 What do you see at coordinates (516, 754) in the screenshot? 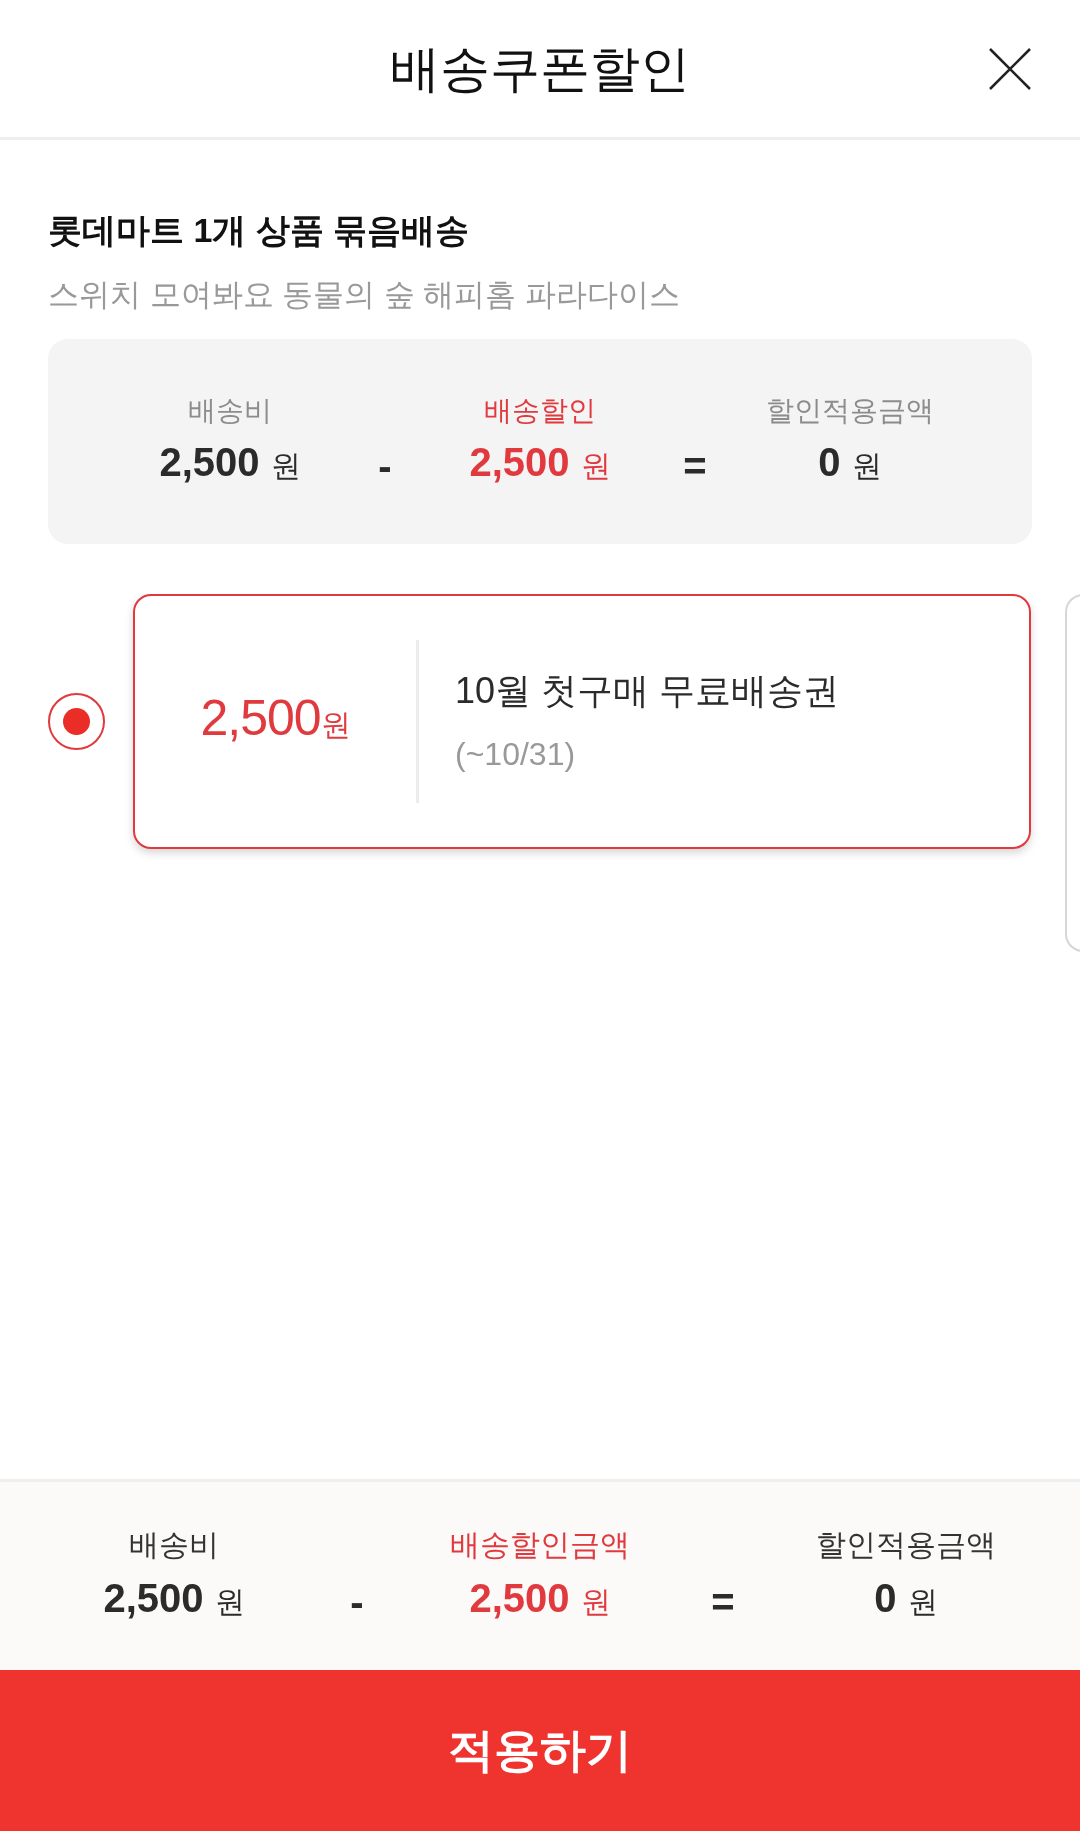
I see `coupon-period: (~10/31)` at bounding box center [516, 754].